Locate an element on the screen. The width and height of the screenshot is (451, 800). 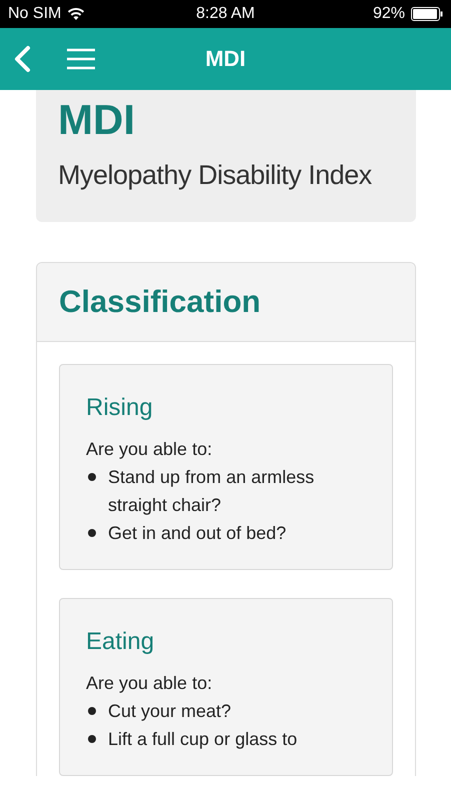
question-item: Lift a full cup or glass to is located at coordinates (203, 739).